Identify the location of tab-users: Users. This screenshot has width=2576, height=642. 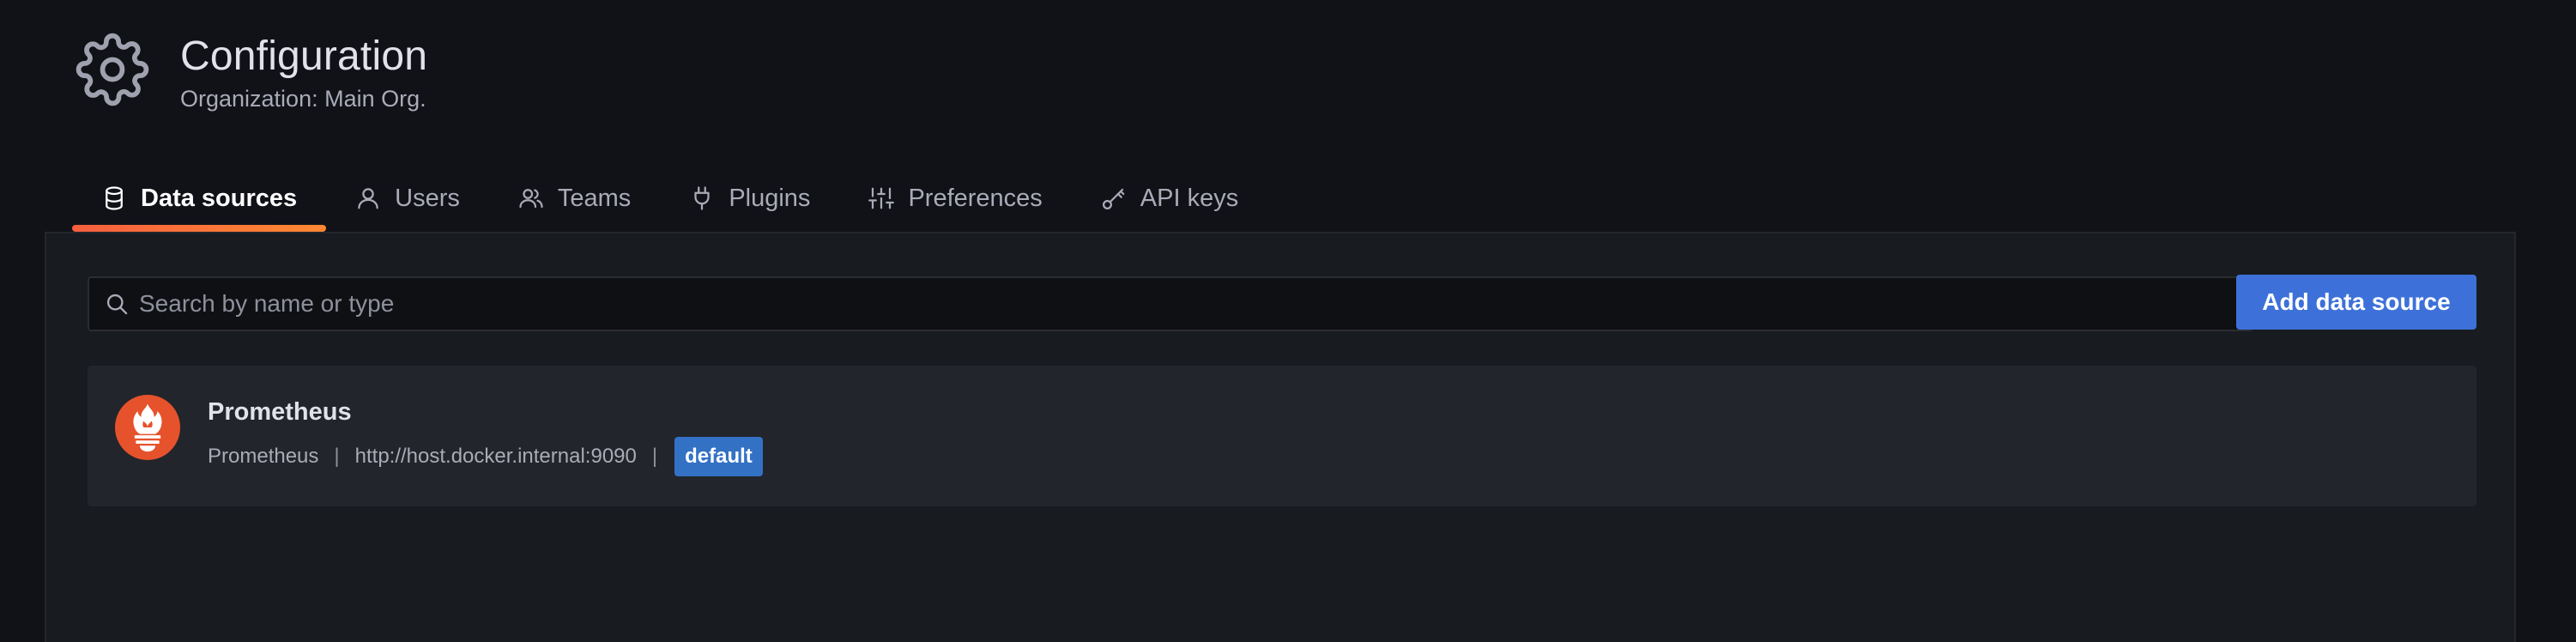
(407, 198).